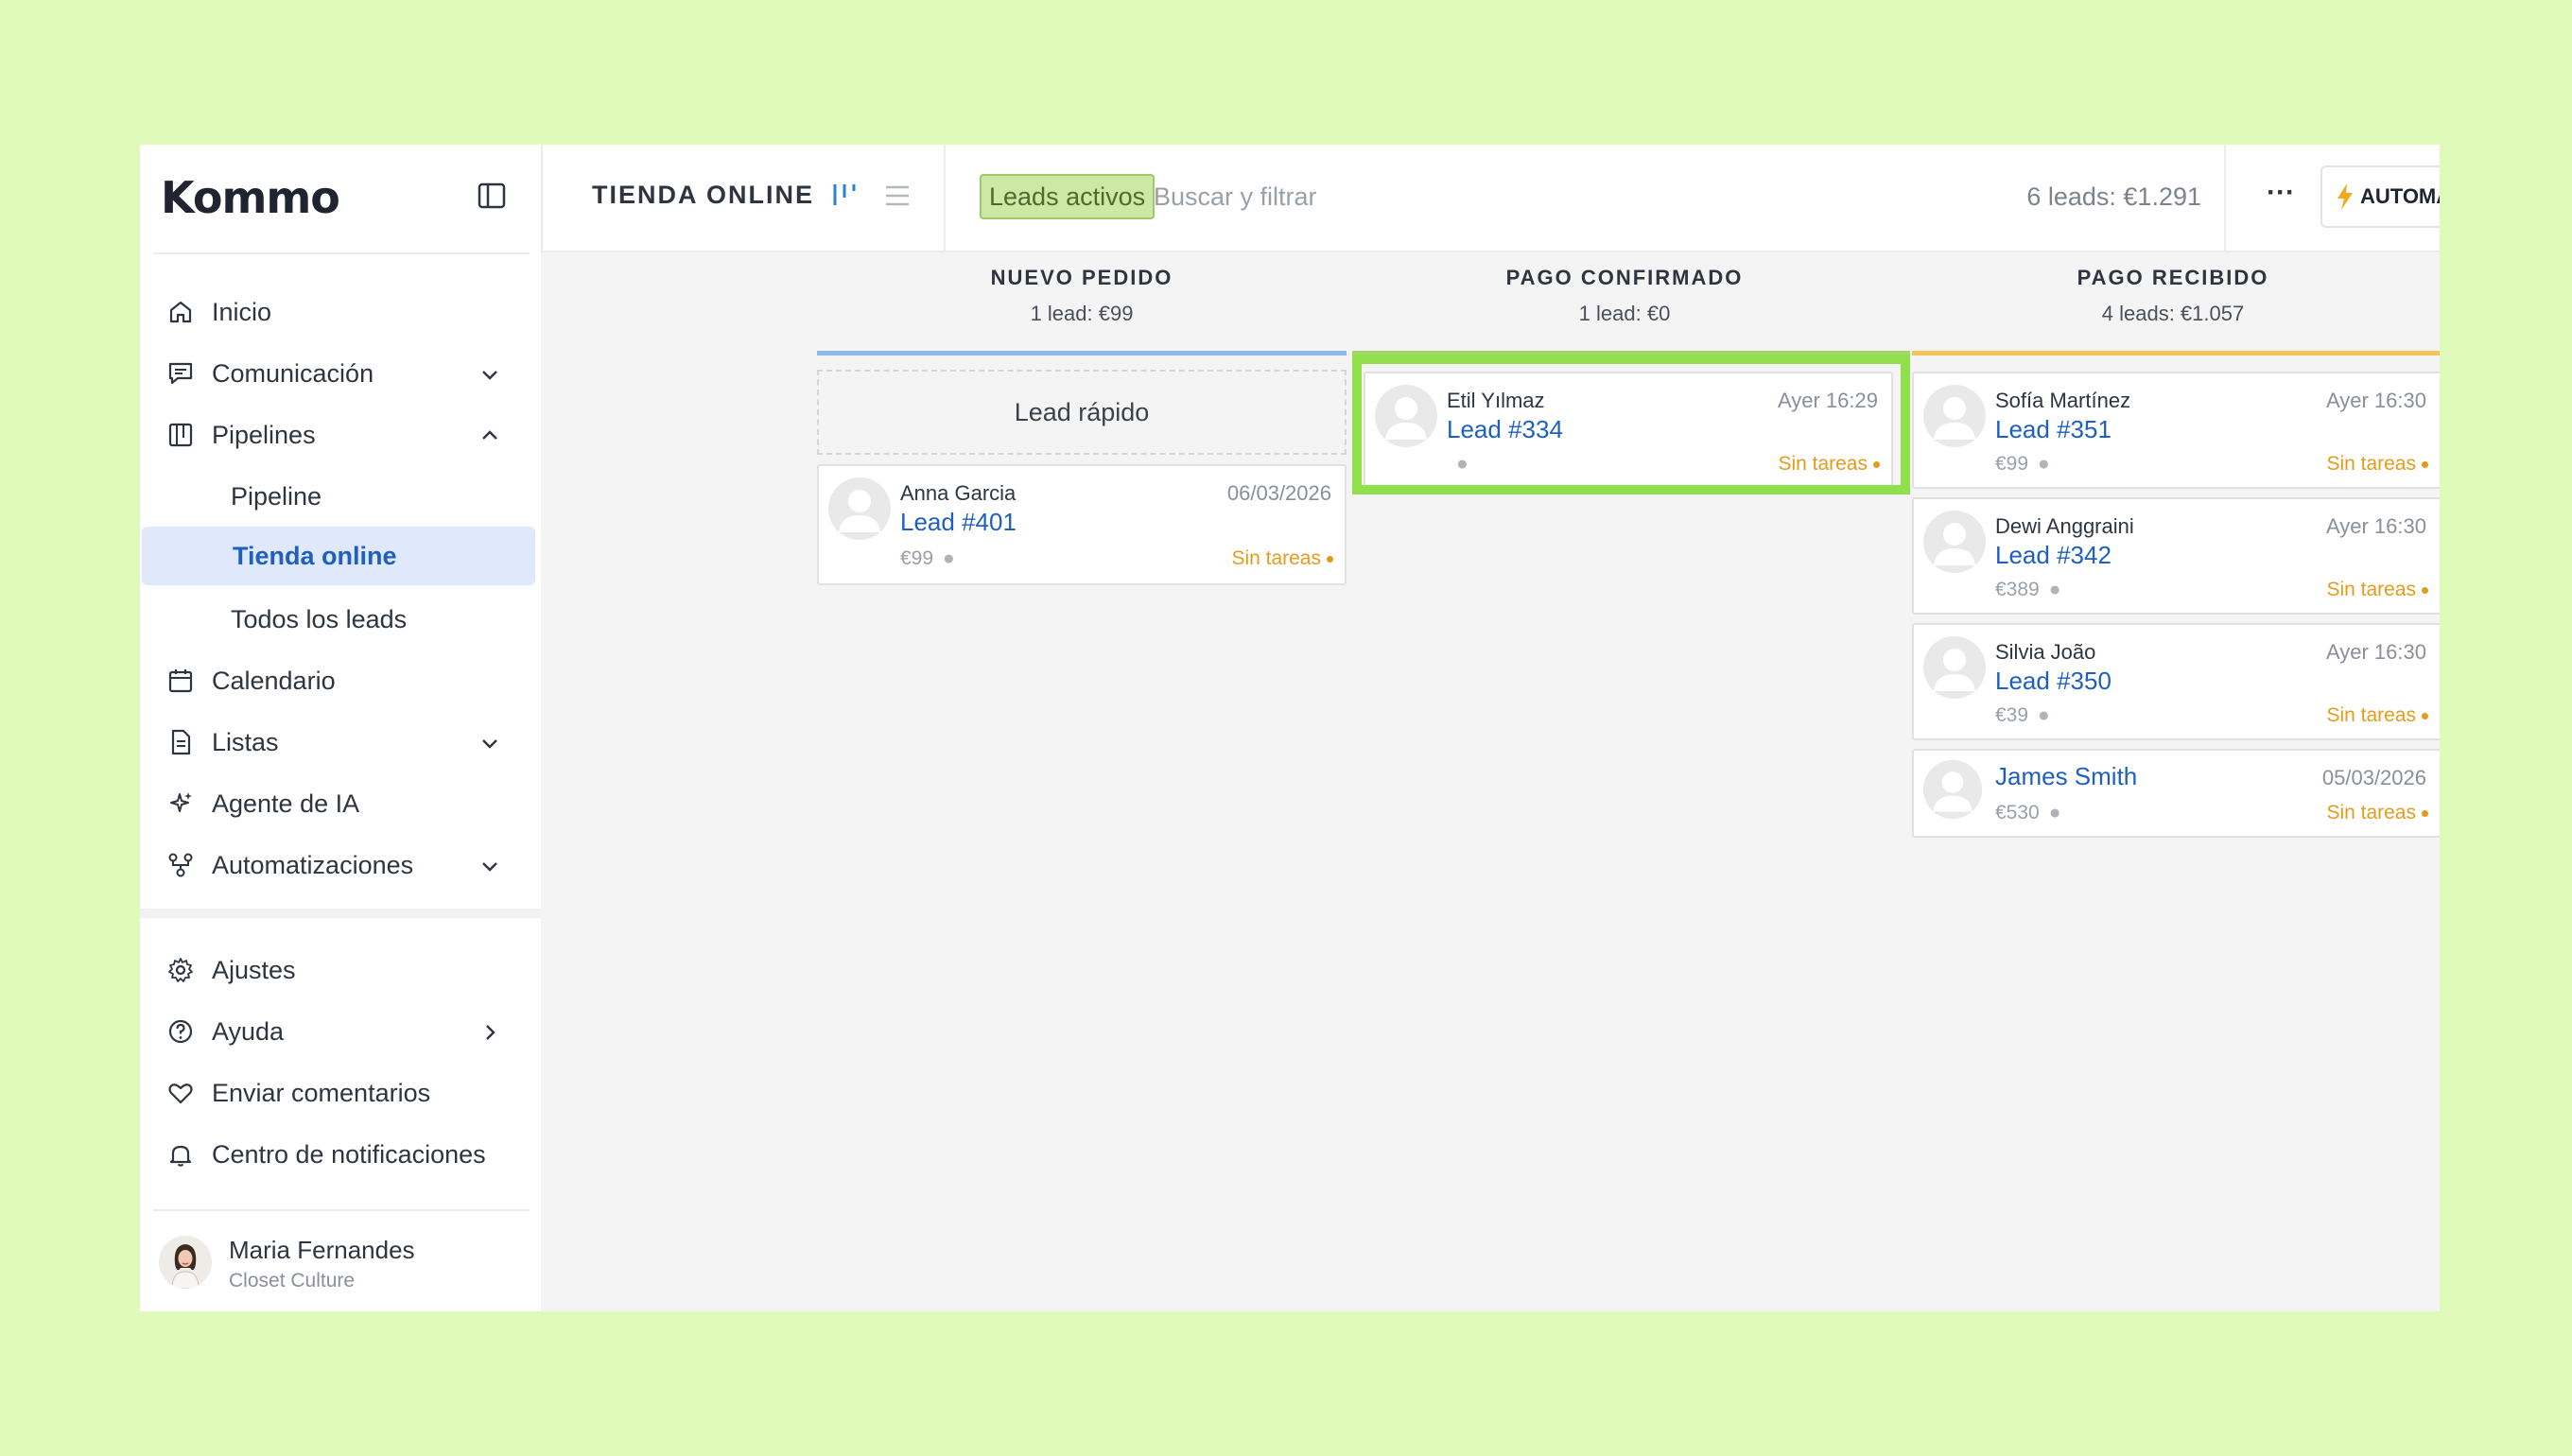 The image size is (2572, 1456). What do you see at coordinates (2173, 296) in the screenshot?
I see `column-header-pago-recibido: PAGO RECIBIDO 4 leads: €1.057` at bounding box center [2173, 296].